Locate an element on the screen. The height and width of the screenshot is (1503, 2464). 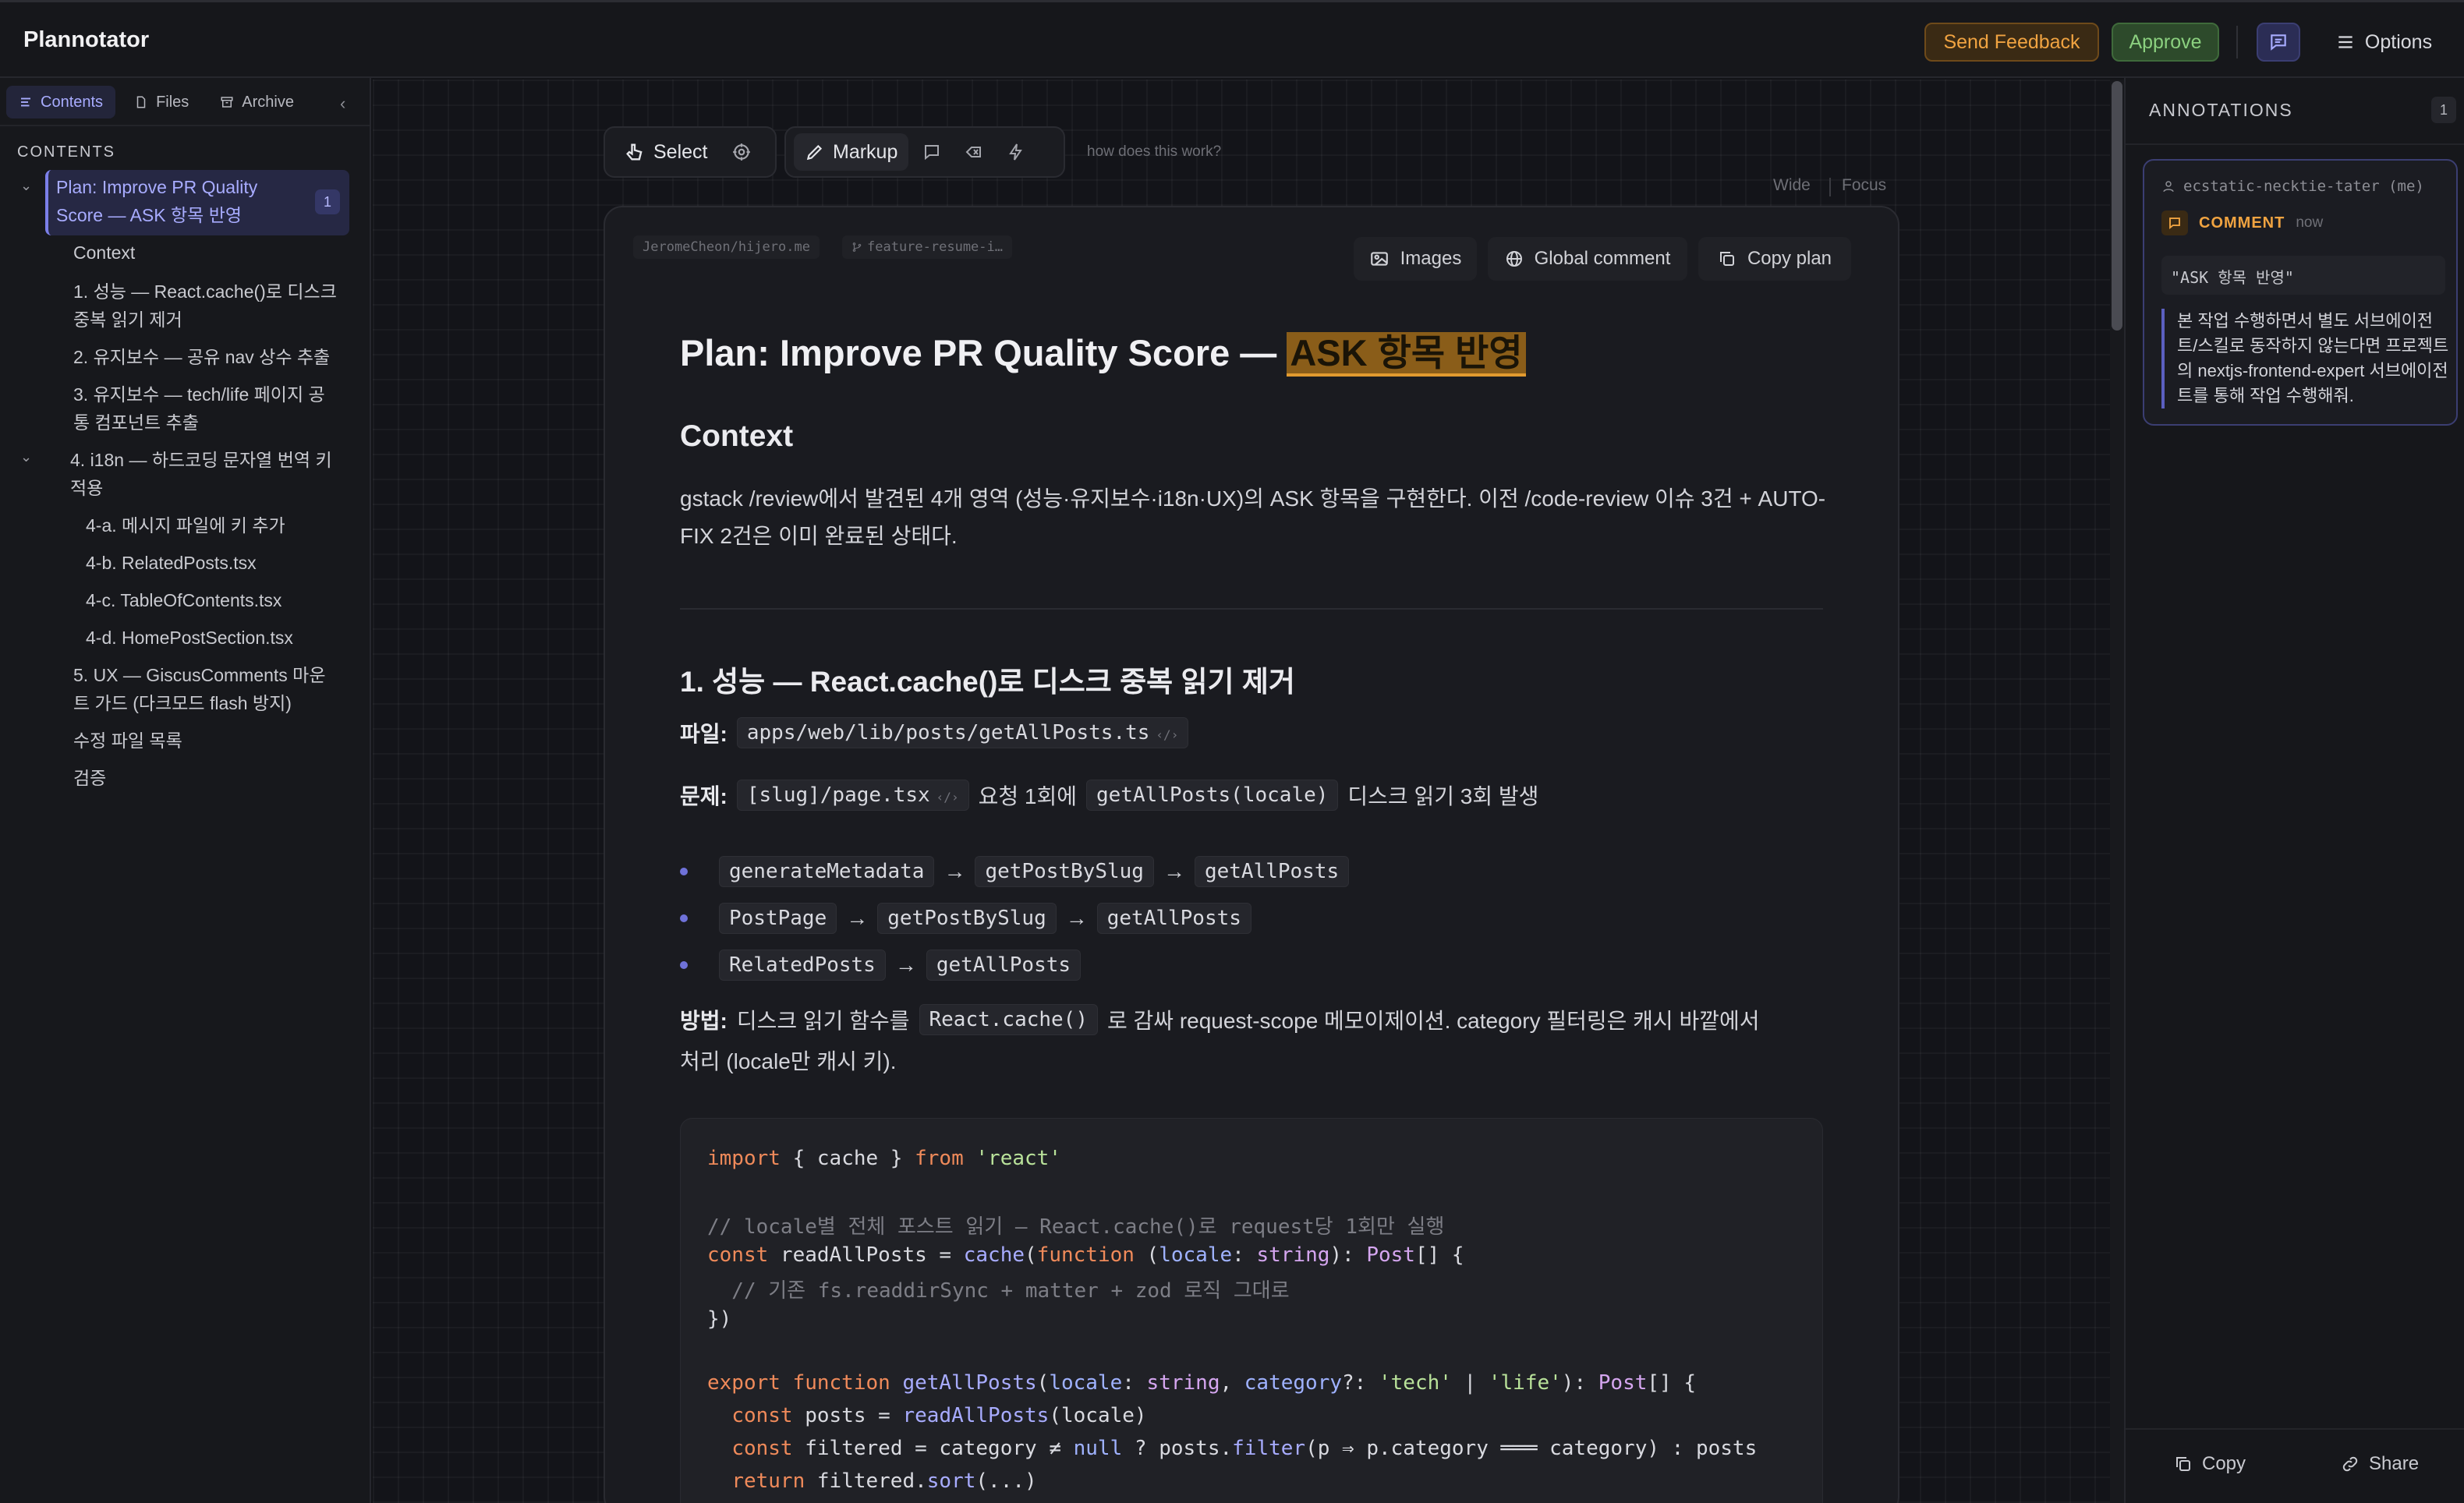
annotations-toggle-button is located at coordinates (2279, 42).